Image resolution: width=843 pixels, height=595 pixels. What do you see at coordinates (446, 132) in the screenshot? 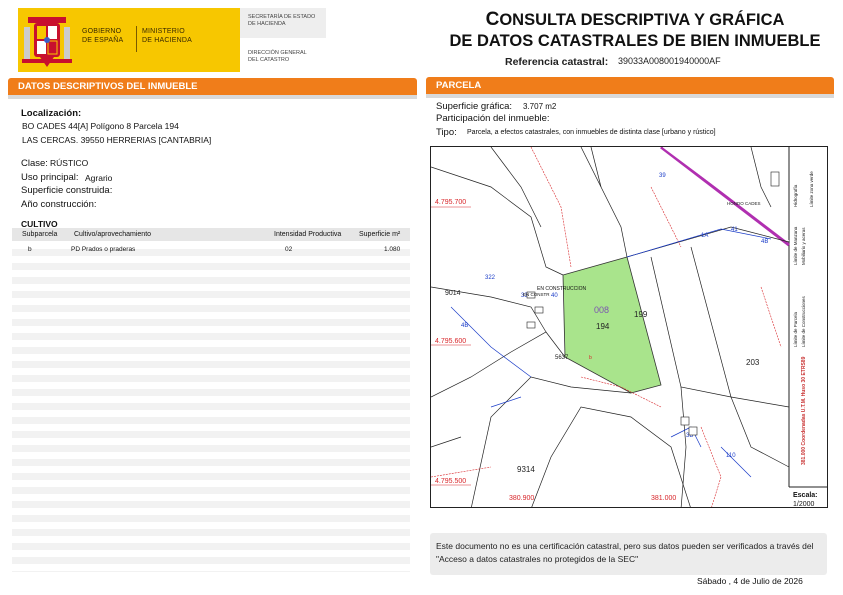
I see `tipo-label: Tipo:` at bounding box center [446, 132].